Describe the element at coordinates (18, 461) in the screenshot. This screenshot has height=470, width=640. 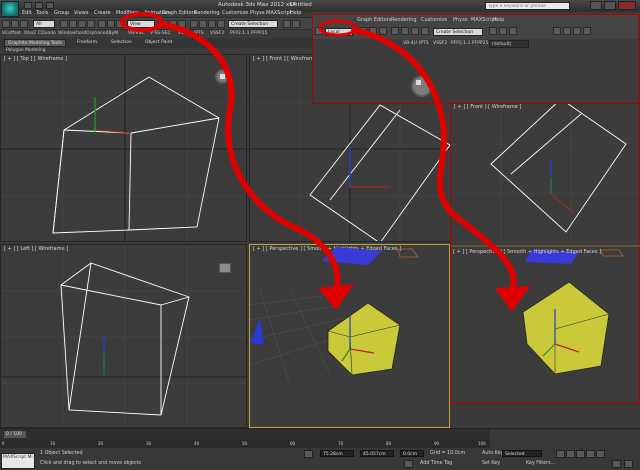
I see `maxscript-listener: MAXScript Mi` at that location.